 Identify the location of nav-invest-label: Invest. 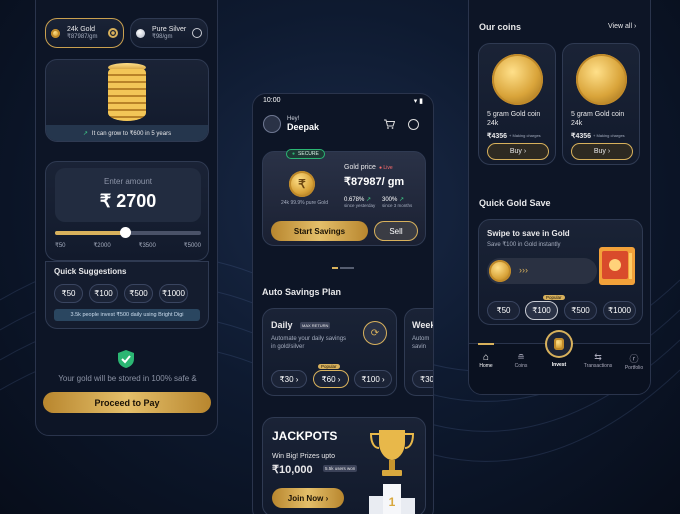
(559, 365).